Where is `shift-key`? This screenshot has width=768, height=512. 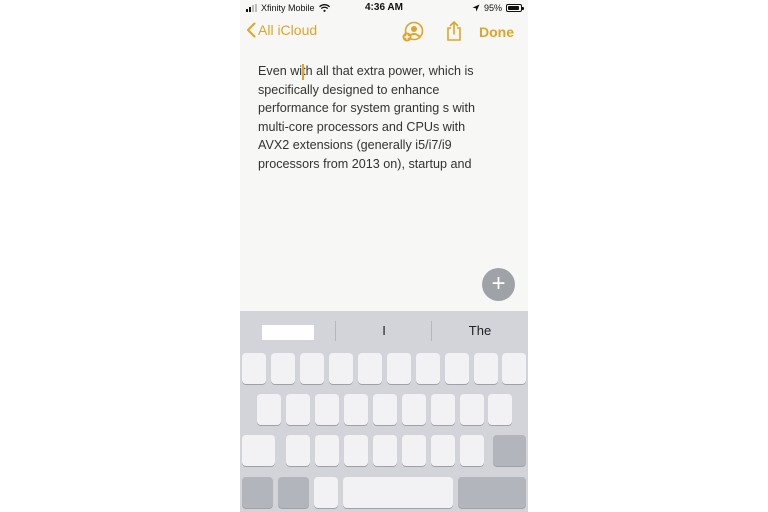
shift-key is located at coordinates (258, 450).